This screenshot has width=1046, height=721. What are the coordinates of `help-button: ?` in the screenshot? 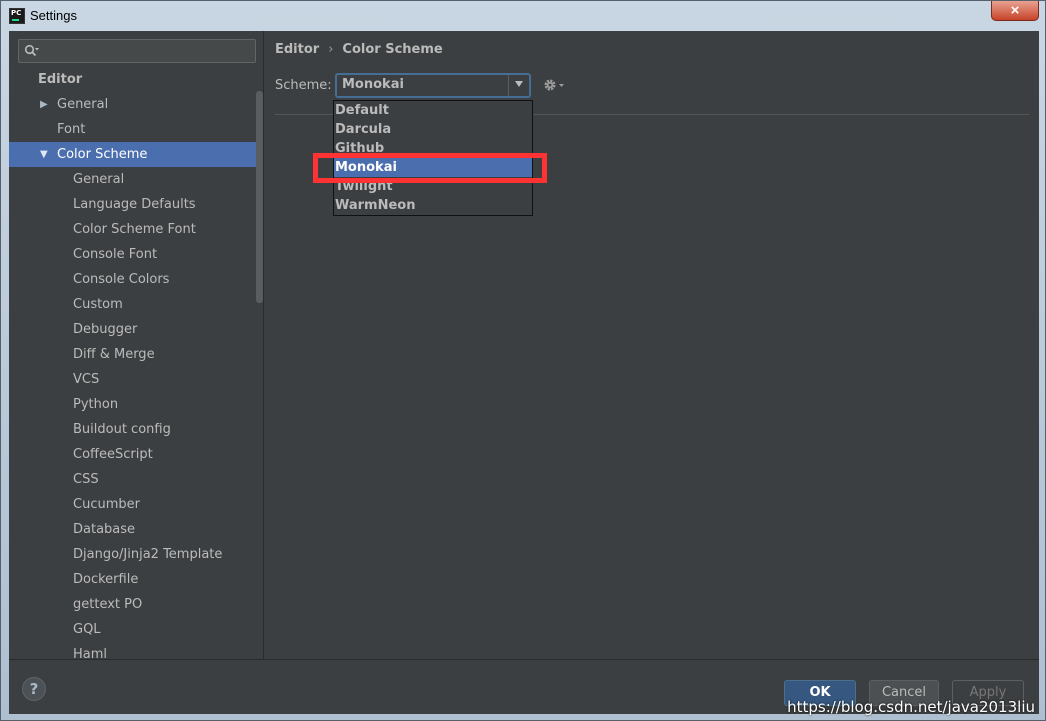 It's located at (34, 689).